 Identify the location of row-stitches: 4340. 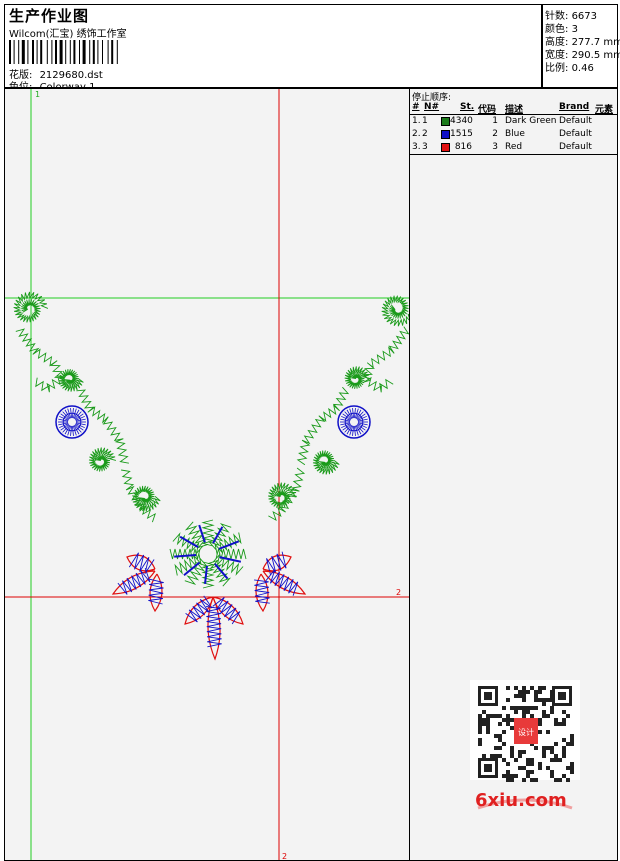
(461, 121).